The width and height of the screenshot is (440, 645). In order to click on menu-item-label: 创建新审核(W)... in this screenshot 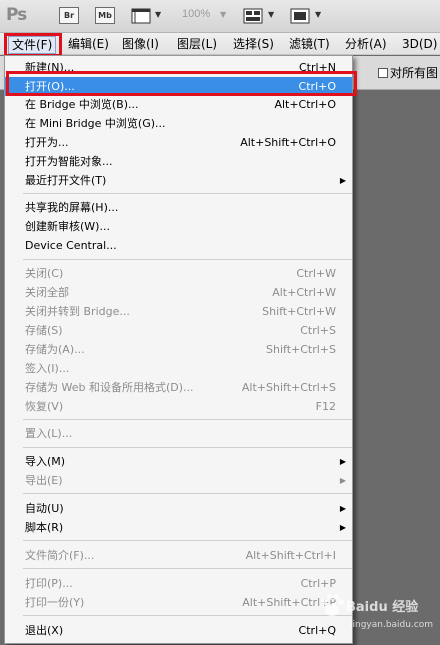, I will do `click(67, 226)`.